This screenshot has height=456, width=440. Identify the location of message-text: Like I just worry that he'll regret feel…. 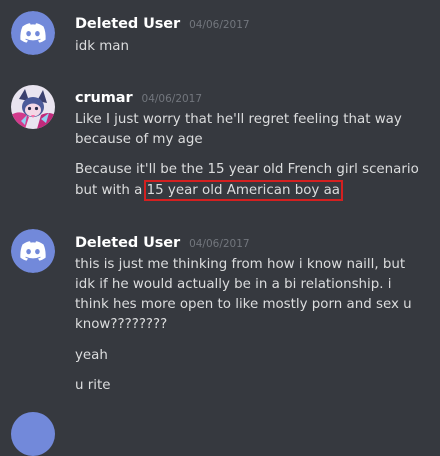
(238, 119).